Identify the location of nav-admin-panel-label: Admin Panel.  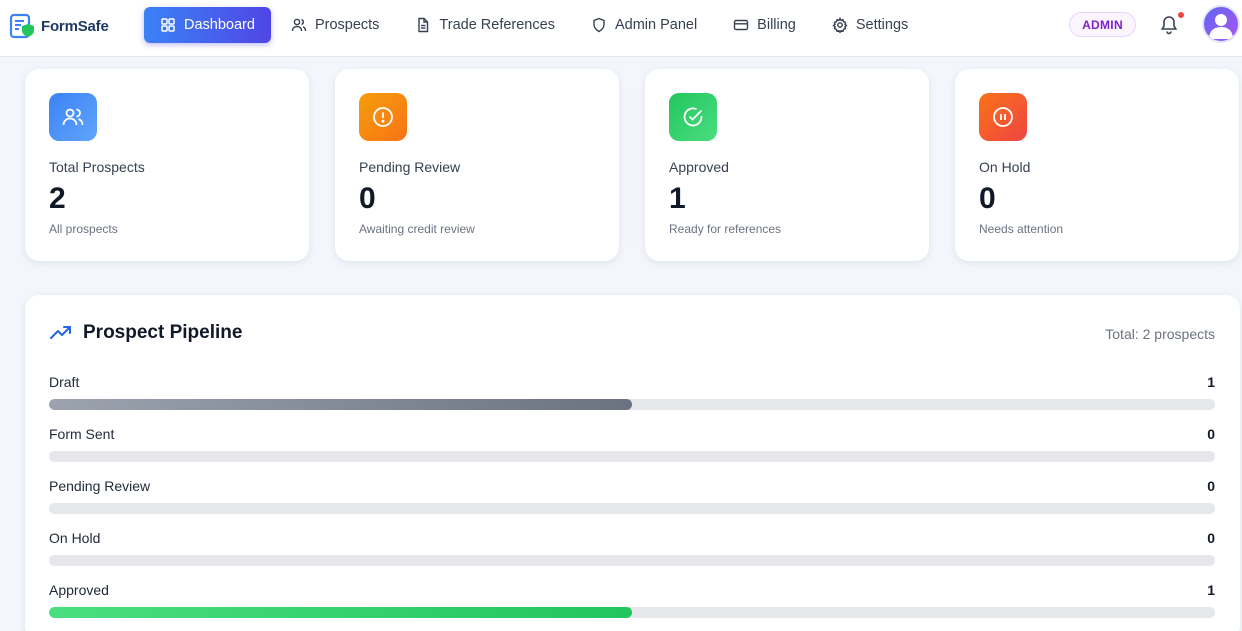
(656, 25).